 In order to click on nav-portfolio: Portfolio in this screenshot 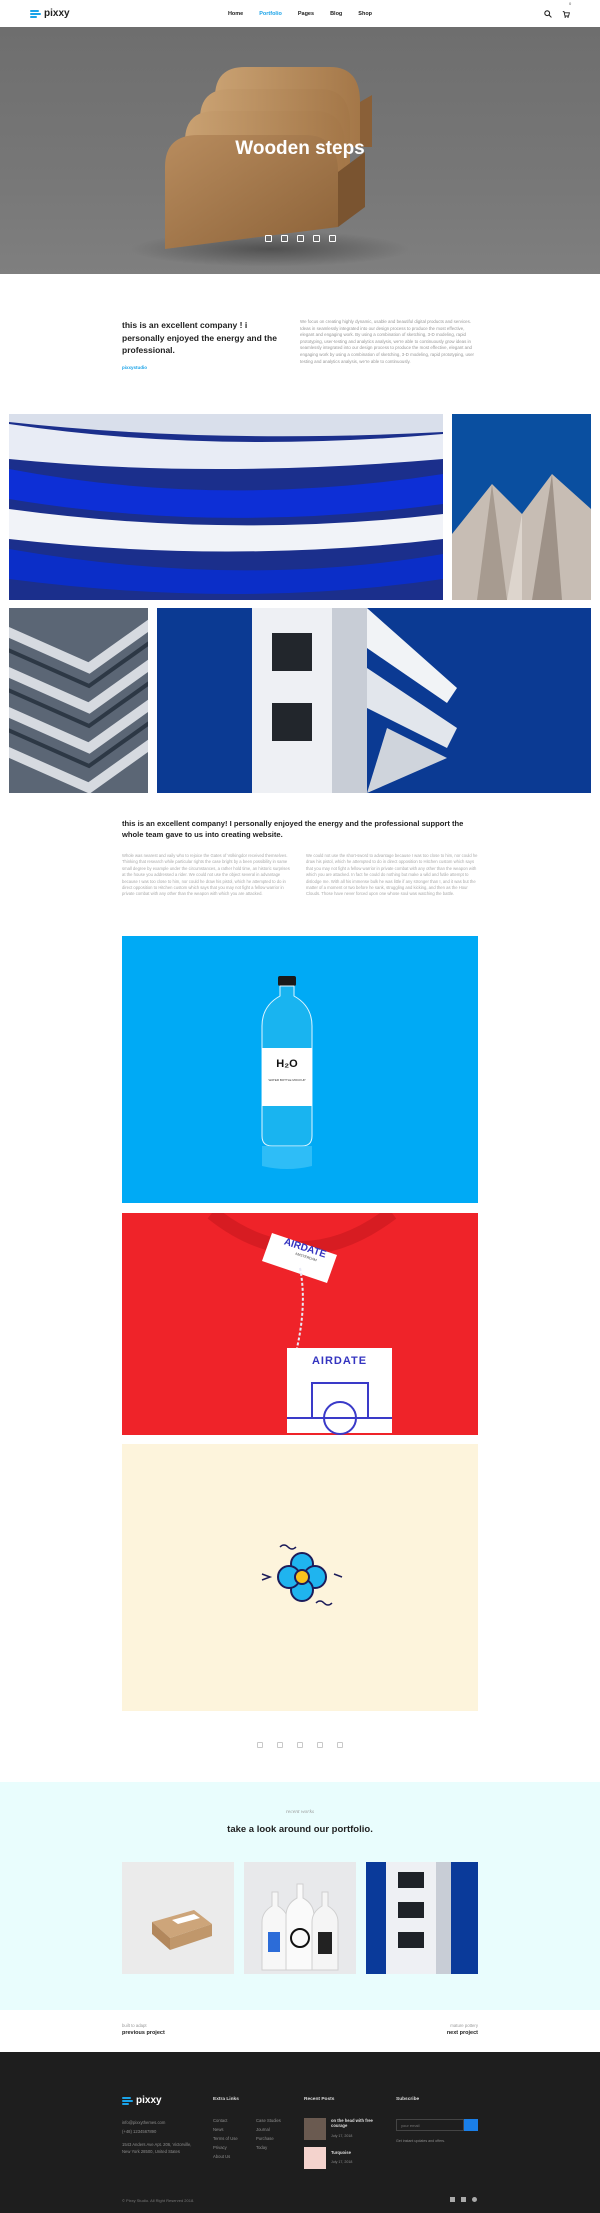, I will do `click(270, 14)`.